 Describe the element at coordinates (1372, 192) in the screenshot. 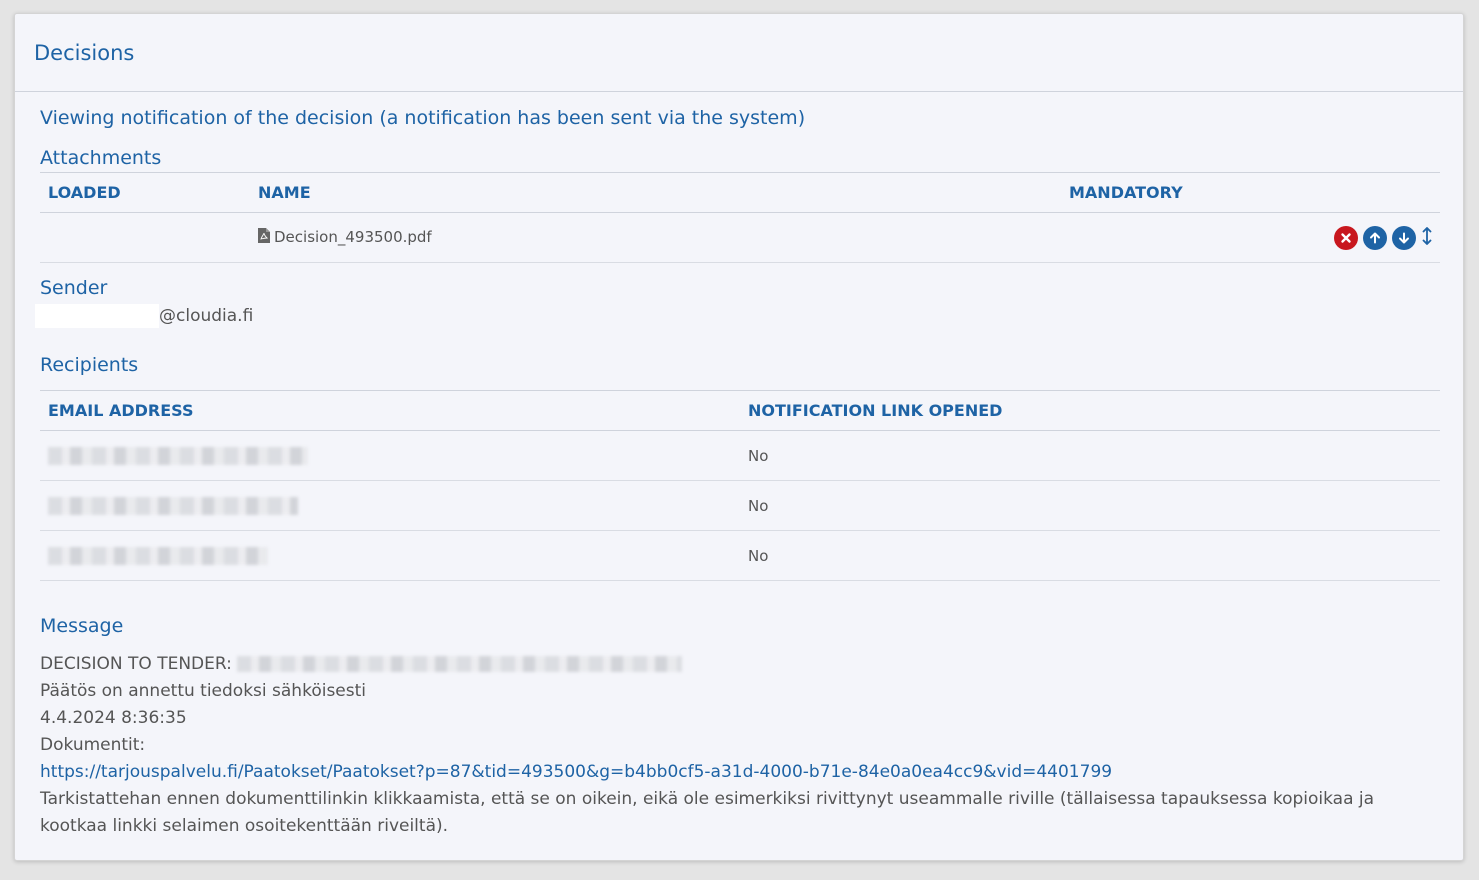

I see `column-header-actions` at that location.